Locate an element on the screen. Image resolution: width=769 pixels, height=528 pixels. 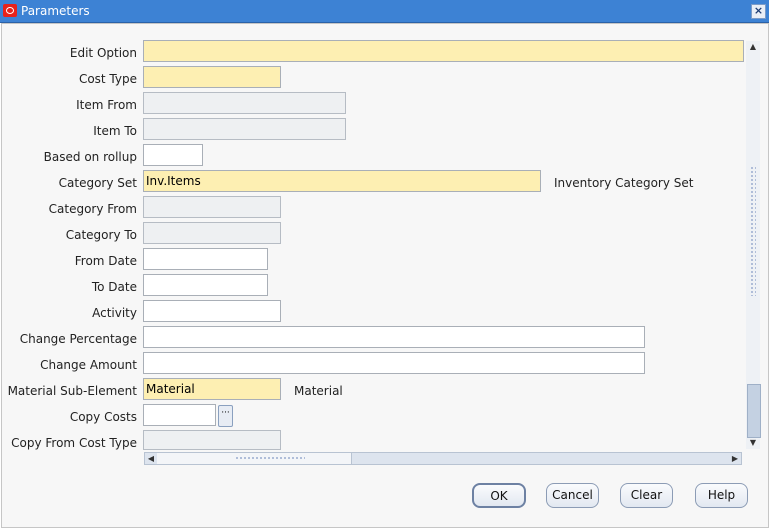
copy-costs-field is located at coordinates (179, 415).